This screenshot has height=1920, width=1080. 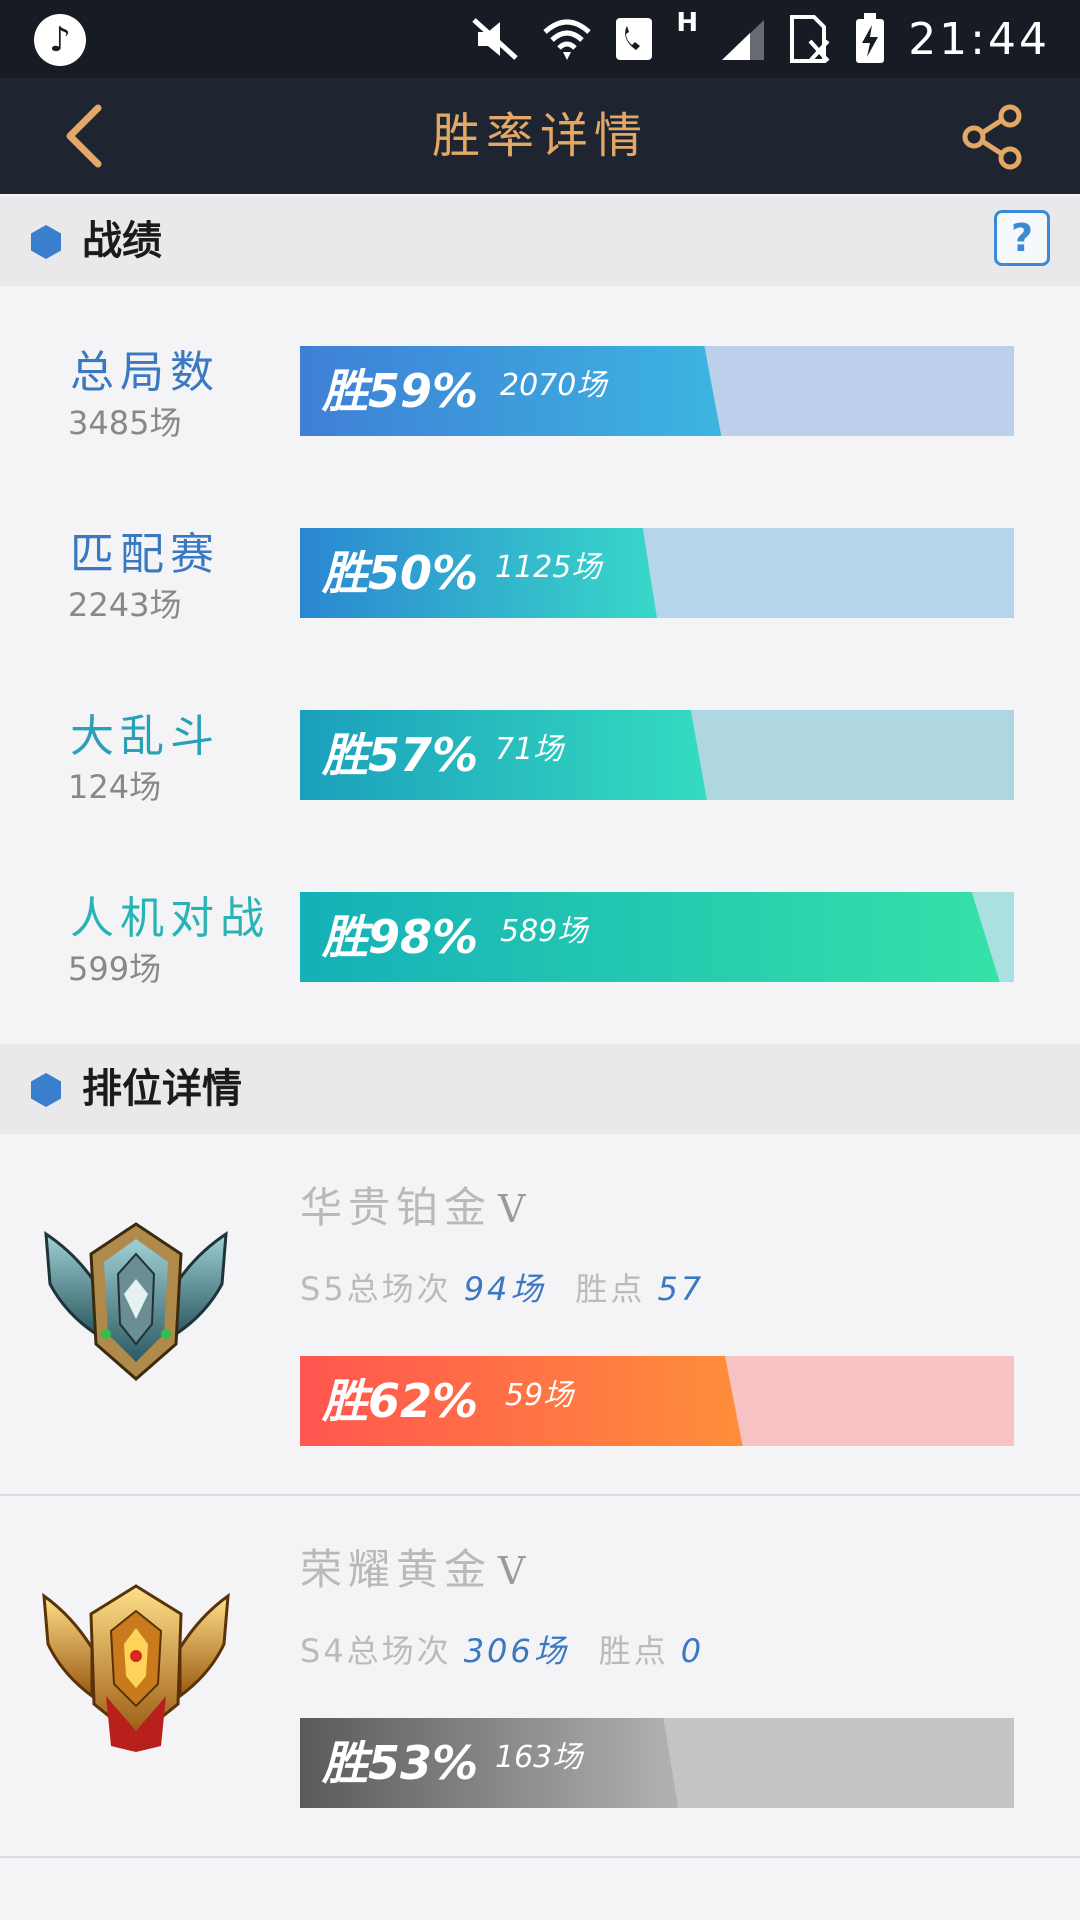 I want to click on win-games-label: 1125场, so click(x=548, y=567).